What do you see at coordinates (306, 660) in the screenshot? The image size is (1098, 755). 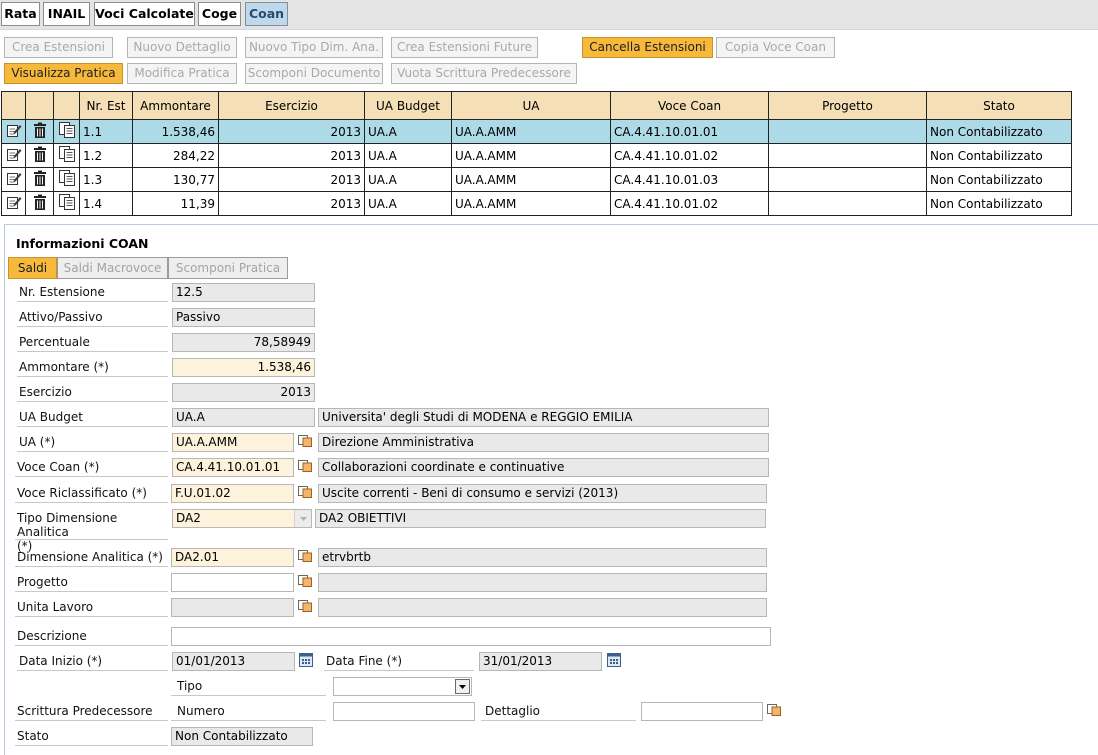 I see `data-inizio-calendar-icon` at bounding box center [306, 660].